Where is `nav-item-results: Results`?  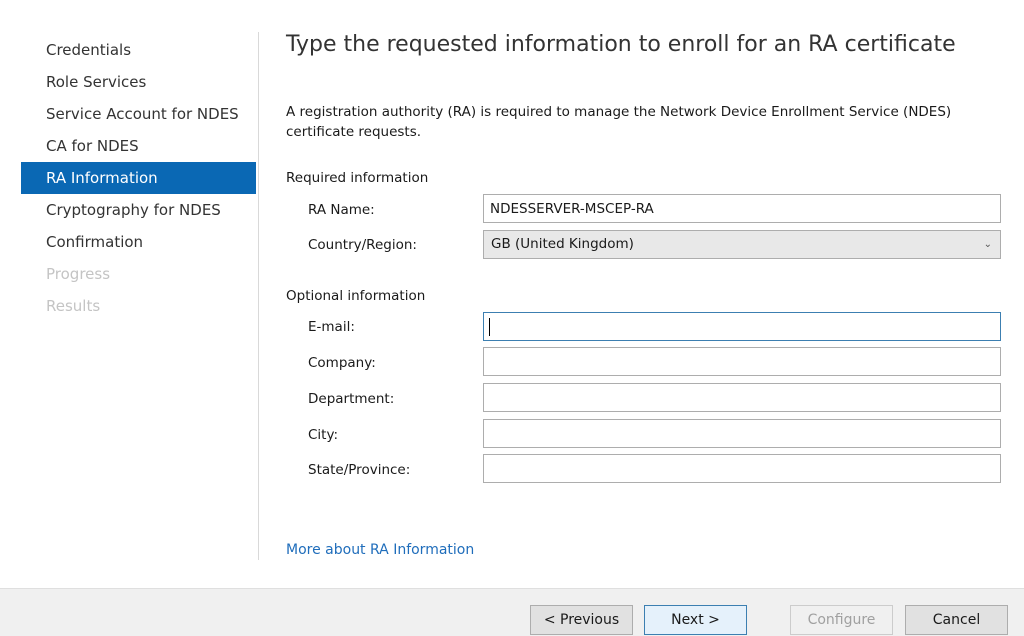
nav-item-results: Results is located at coordinates (73, 306).